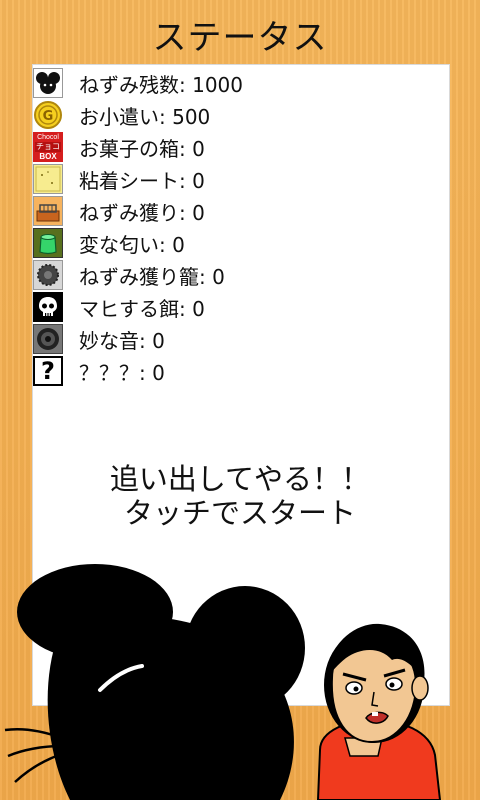 The height and width of the screenshot is (800, 480). Describe the element at coordinates (48, 275) in the screenshot. I see `trap-cage-icon` at that location.